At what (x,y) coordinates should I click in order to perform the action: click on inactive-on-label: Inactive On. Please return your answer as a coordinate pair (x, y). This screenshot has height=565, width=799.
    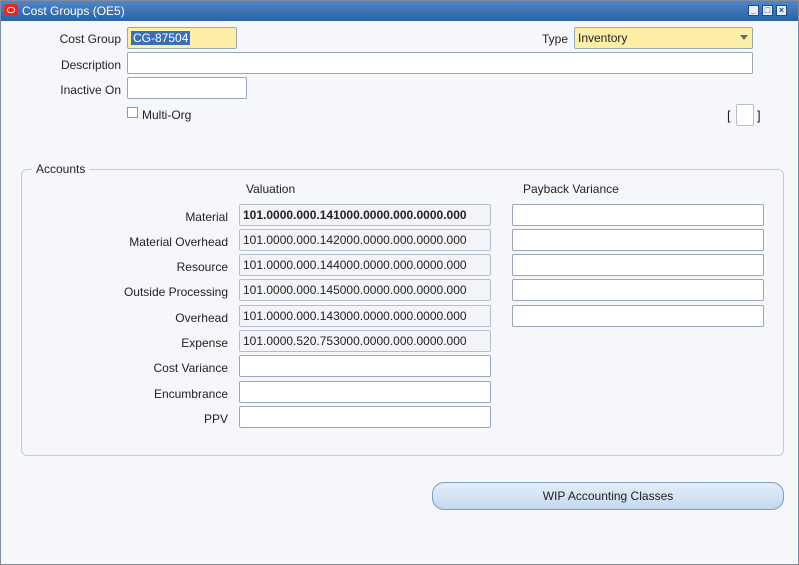
    Looking at the image, I should click on (90, 90).